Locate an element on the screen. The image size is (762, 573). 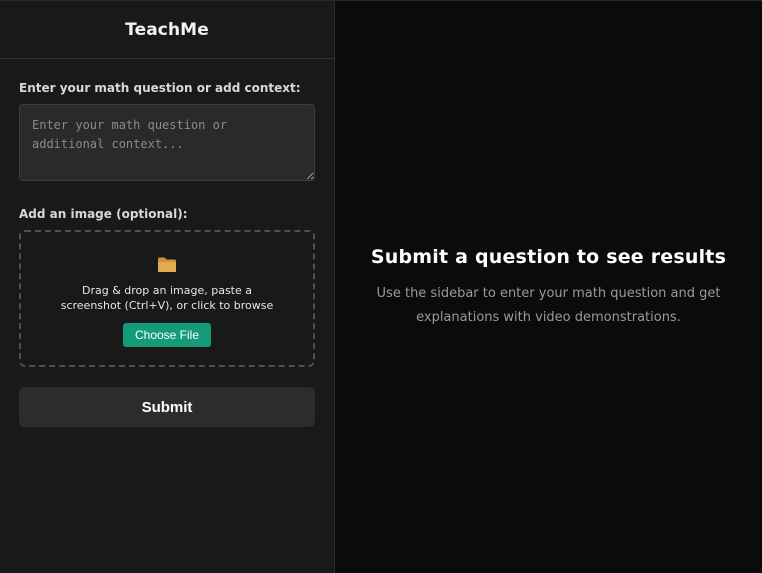
results-placeholder-heading: Submit a question to see results is located at coordinates (548, 257).